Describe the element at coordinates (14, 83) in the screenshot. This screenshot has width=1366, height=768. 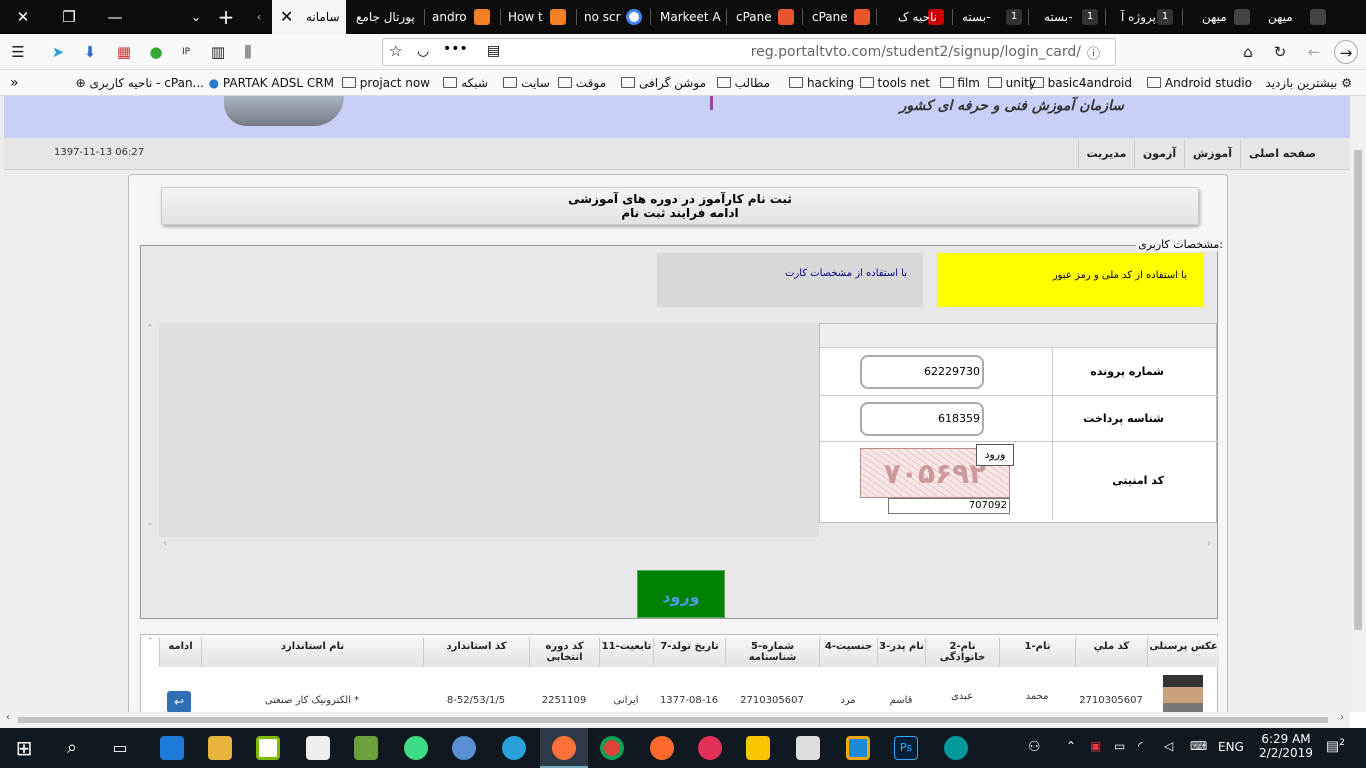
I see `more-bookmarks-chevron-icon: »` at that location.